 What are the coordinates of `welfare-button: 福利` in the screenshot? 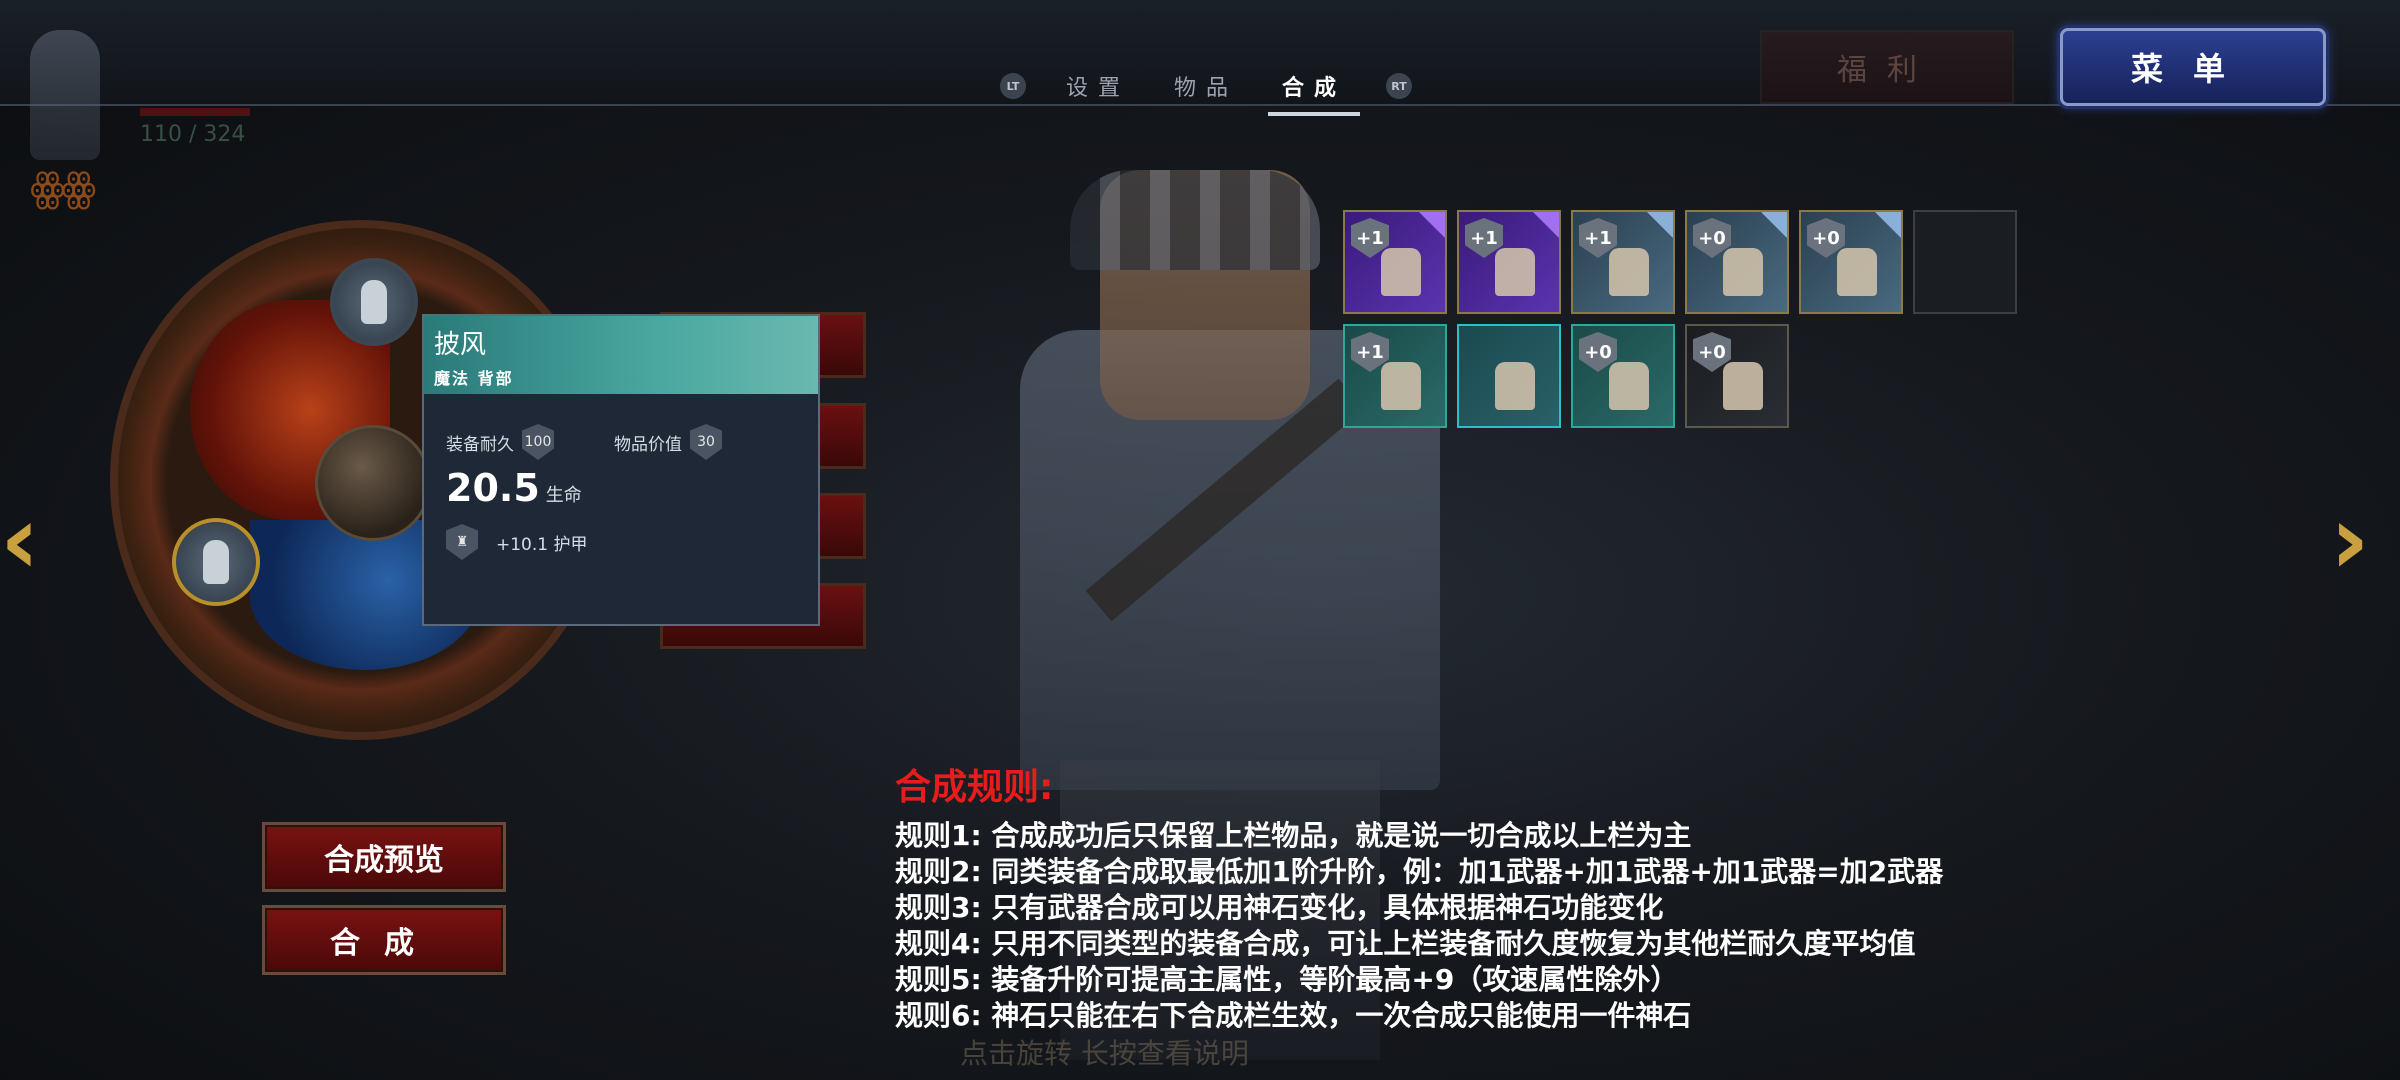 It's located at (1887, 67).